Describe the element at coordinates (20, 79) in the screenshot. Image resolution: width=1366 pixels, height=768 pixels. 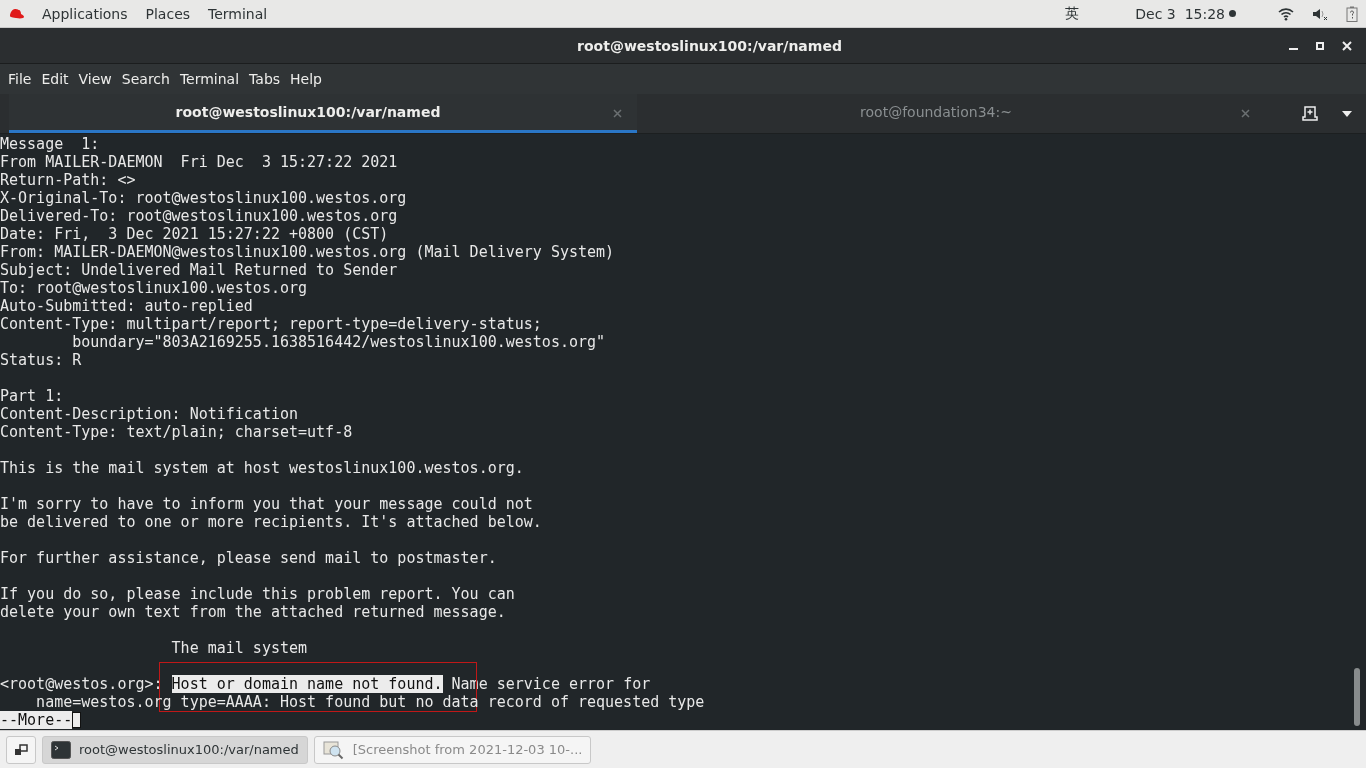
I see `menu-item: File` at that location.